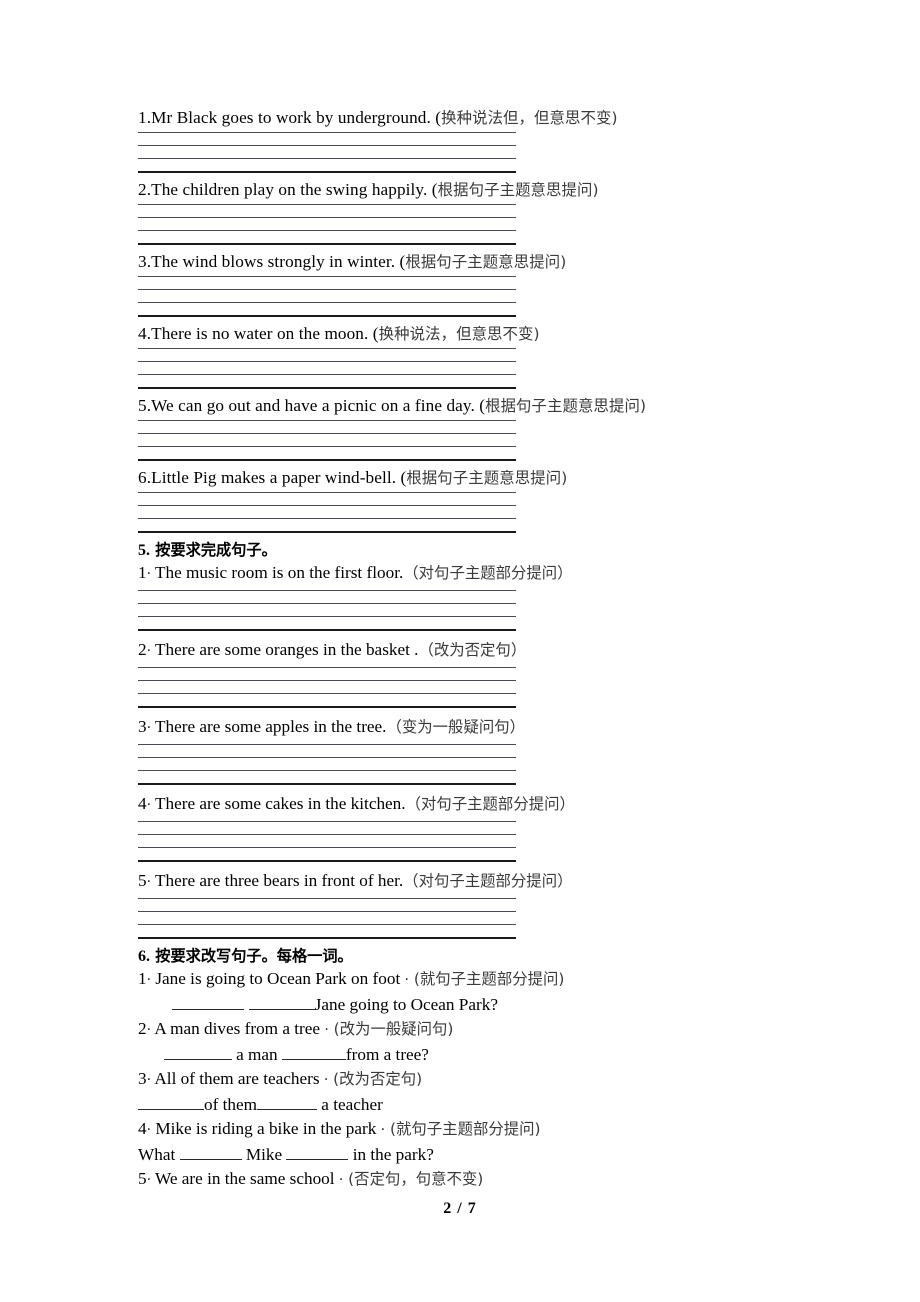 This screenshot has width=920, height=1302. Describe the element at coordinates (238, 1028) in the screenshot. I see `item-english: A man dives from a tree` at that location.